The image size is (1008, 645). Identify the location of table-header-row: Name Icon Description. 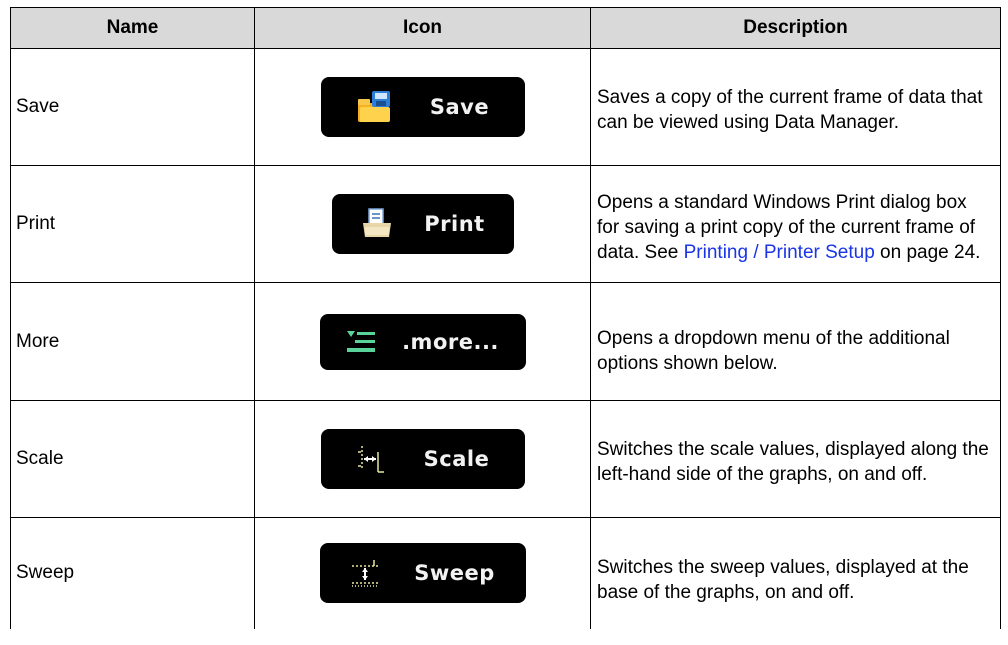
(505, 28).